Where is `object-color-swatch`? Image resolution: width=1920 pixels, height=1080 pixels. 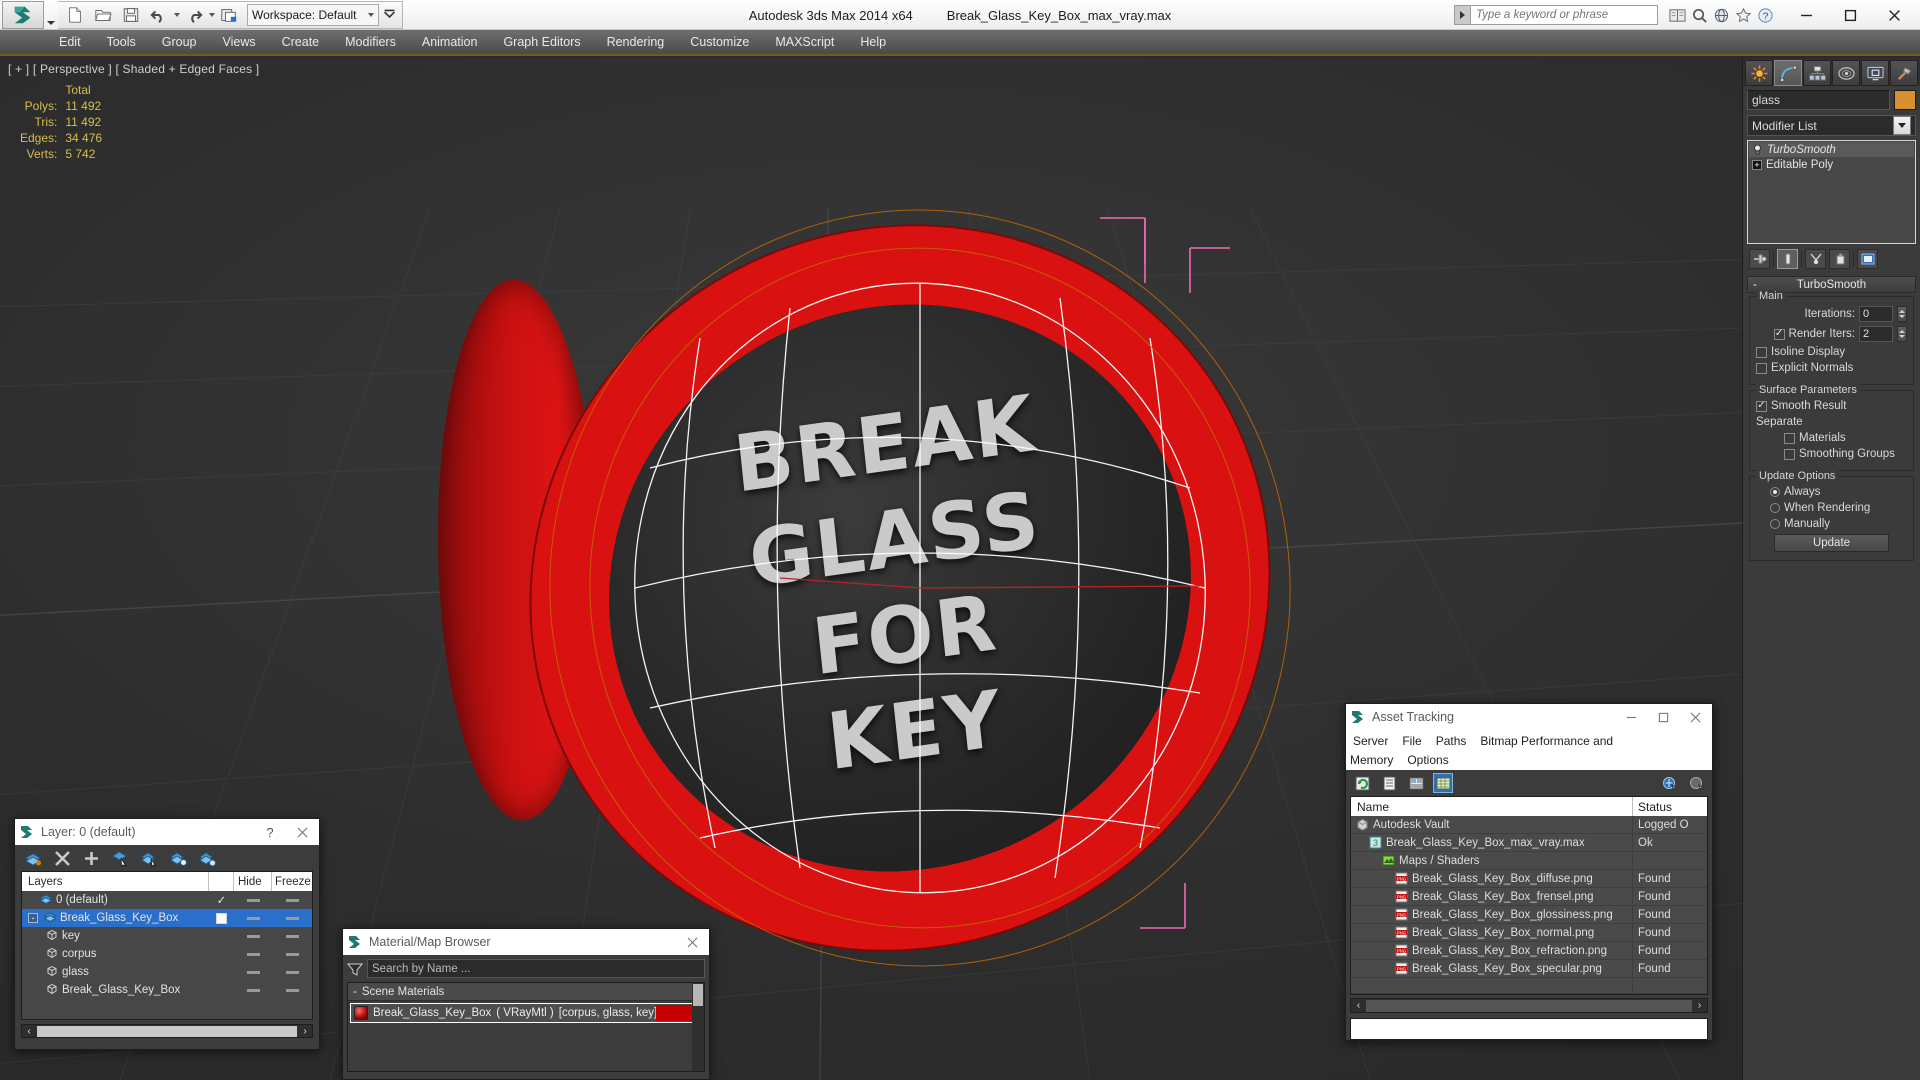
object-color-swatch is located at coordinates (1905, 100).